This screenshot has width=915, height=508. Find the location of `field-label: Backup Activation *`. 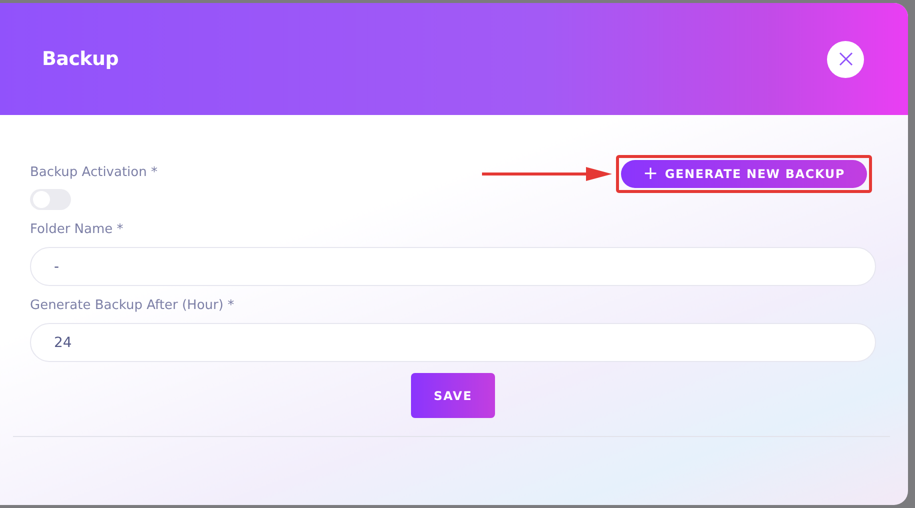

field-label: Backup Activation * is located at coordinates (94, 172).